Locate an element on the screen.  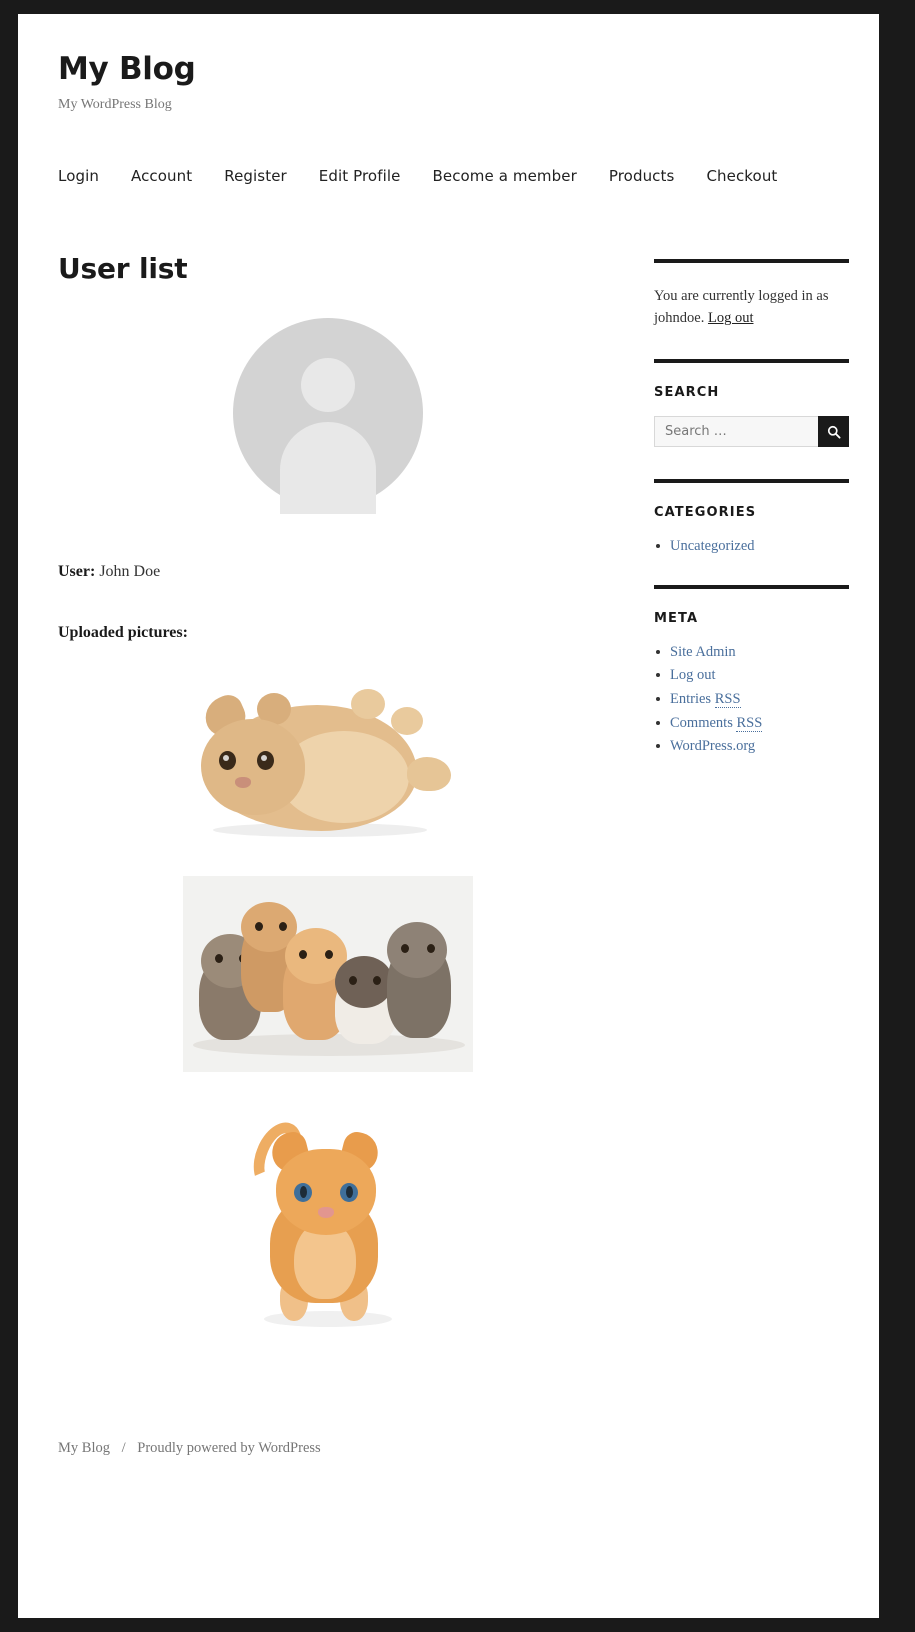
uploaded-pictures-label: Uploaded pictures: is located at coordinates (328, 633).